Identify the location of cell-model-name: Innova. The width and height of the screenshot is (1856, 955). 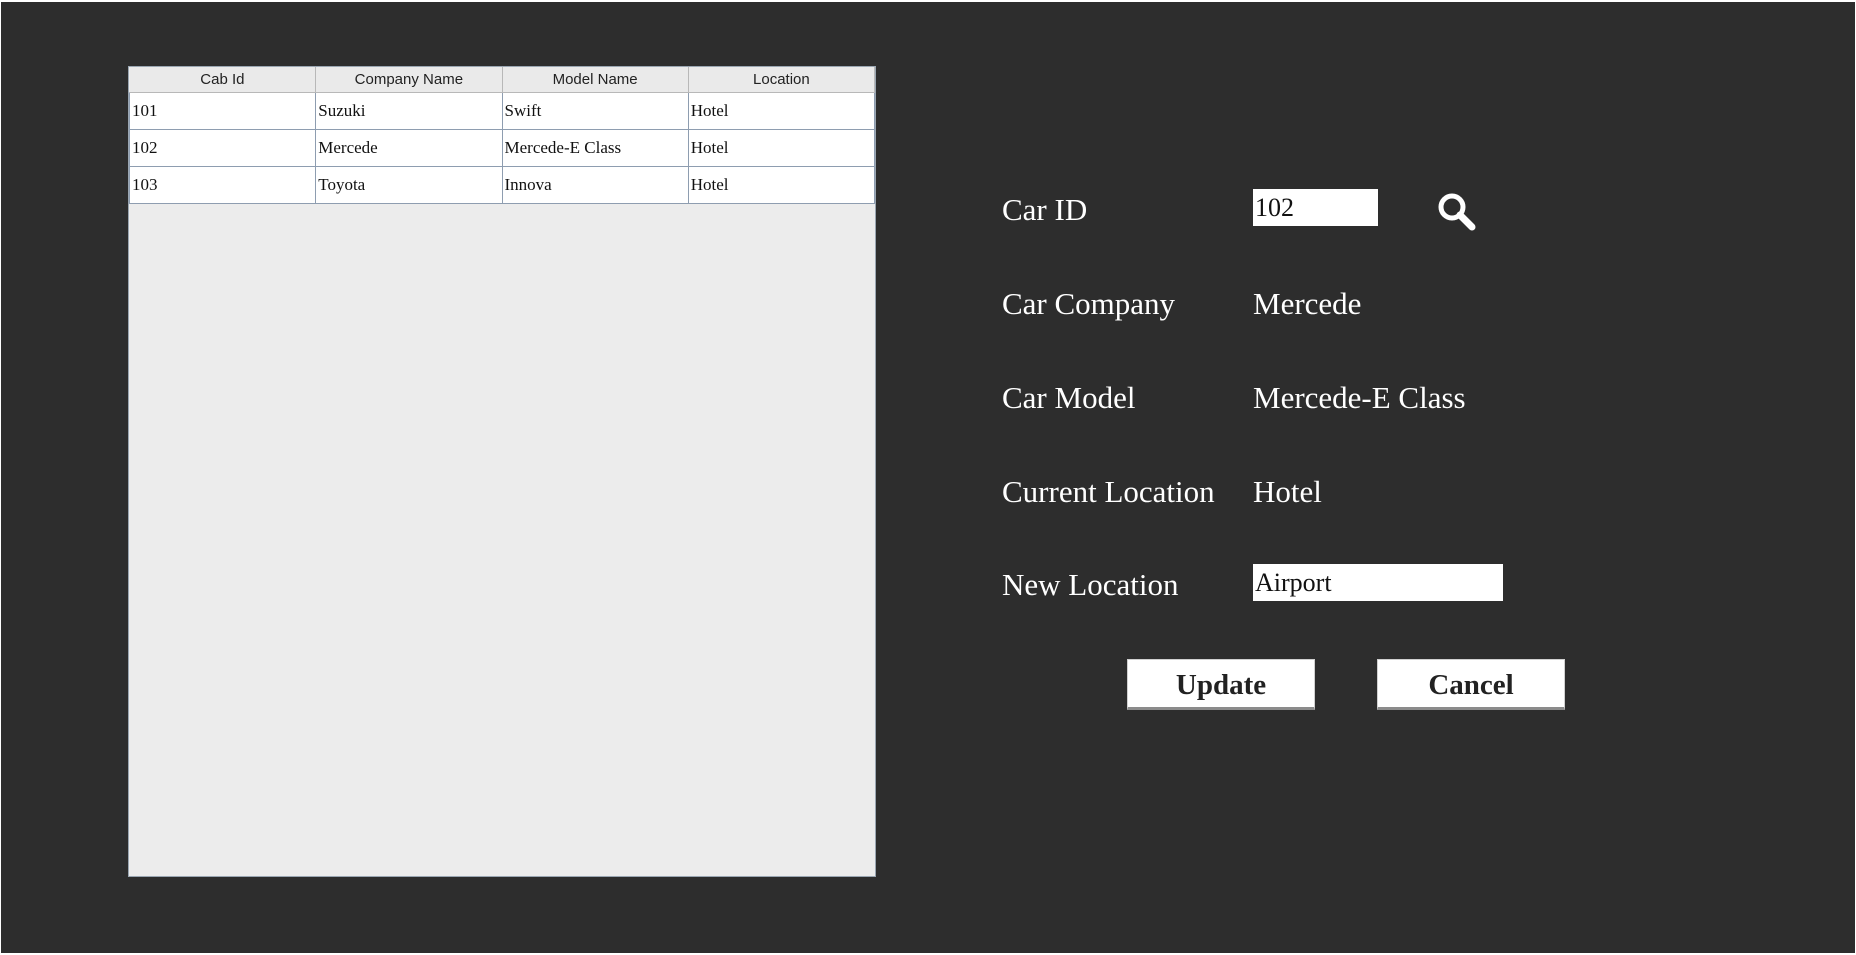
(595, 185).